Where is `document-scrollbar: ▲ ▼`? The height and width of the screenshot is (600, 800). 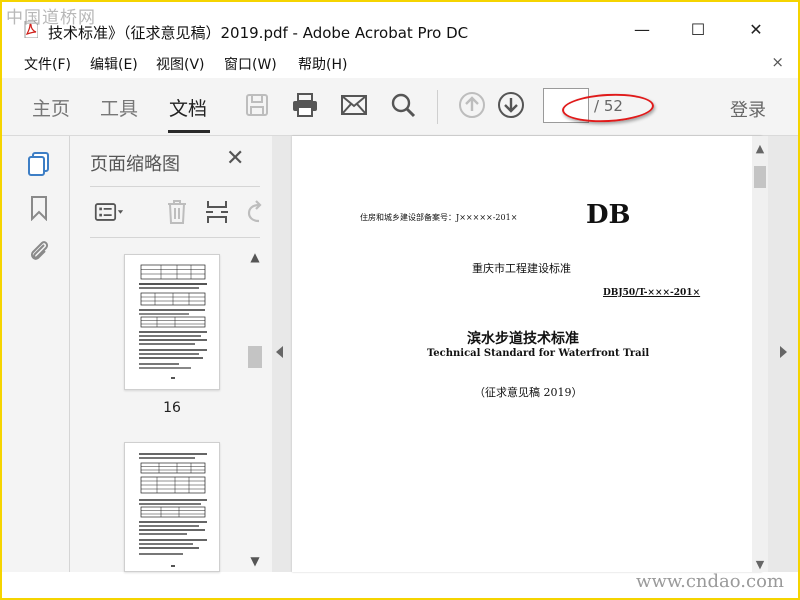 document-scrollbar: ▲ ▼ is located at coordinates (760, 354).